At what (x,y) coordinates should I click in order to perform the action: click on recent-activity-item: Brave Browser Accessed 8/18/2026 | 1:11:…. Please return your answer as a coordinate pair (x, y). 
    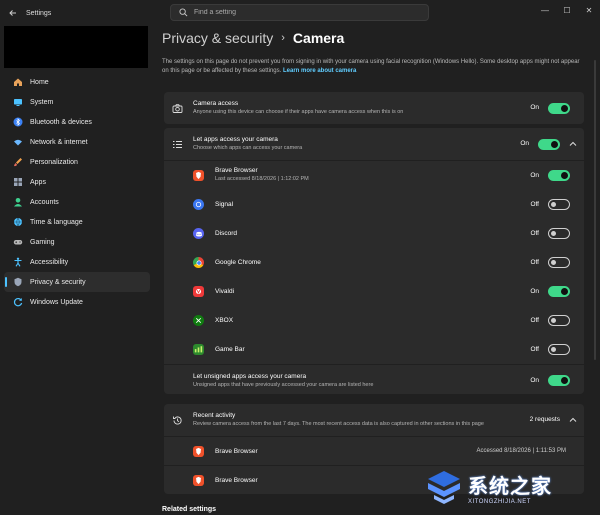
    Looking at the image, I should click on (374, 451).